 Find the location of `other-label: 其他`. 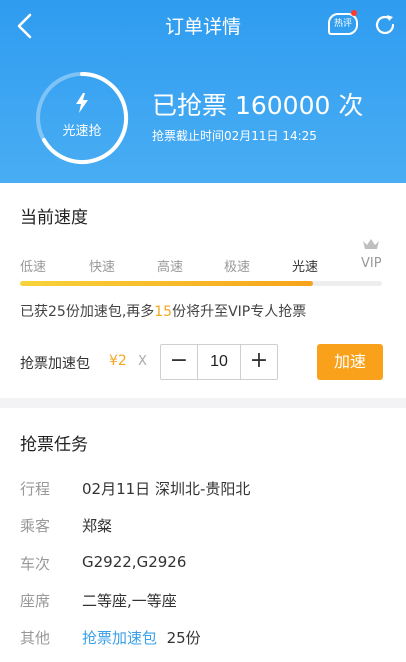

other-label: 其他 is located at coordinates (35, 638).